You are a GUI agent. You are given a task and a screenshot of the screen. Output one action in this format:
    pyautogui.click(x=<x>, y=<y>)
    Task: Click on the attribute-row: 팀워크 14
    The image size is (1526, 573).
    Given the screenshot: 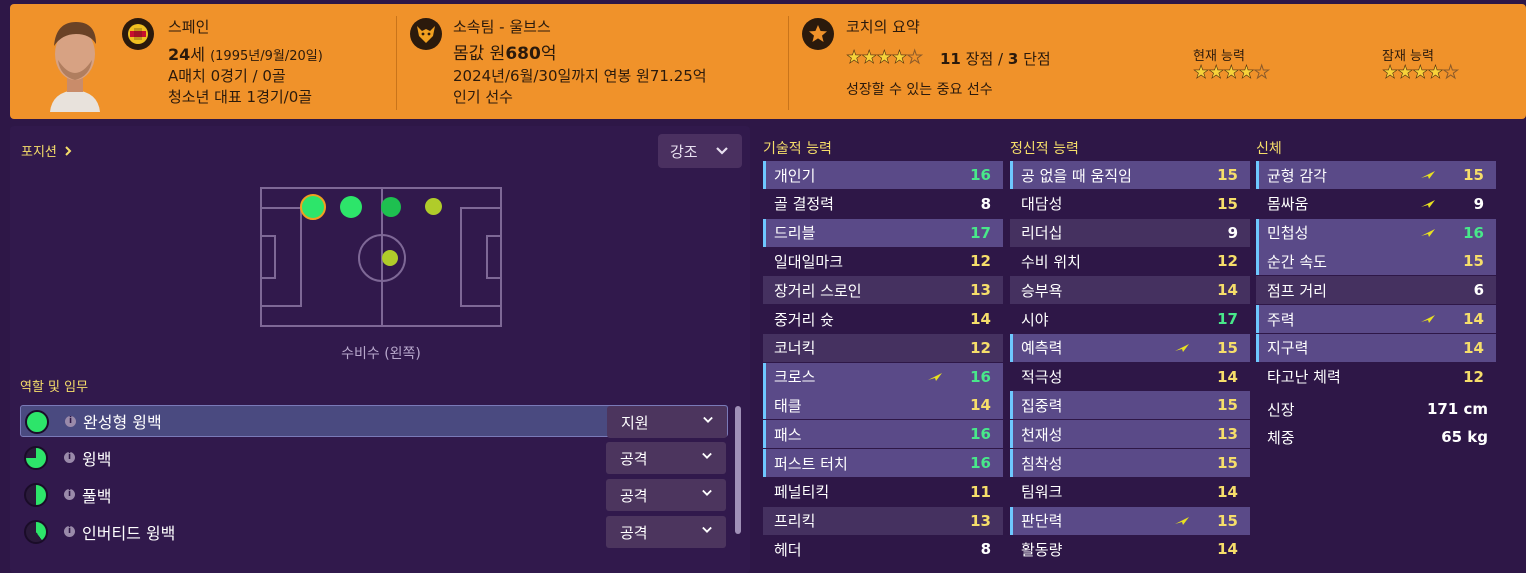 What is the action you would take?
    pyautogui.click(x=1130, y=492)
    